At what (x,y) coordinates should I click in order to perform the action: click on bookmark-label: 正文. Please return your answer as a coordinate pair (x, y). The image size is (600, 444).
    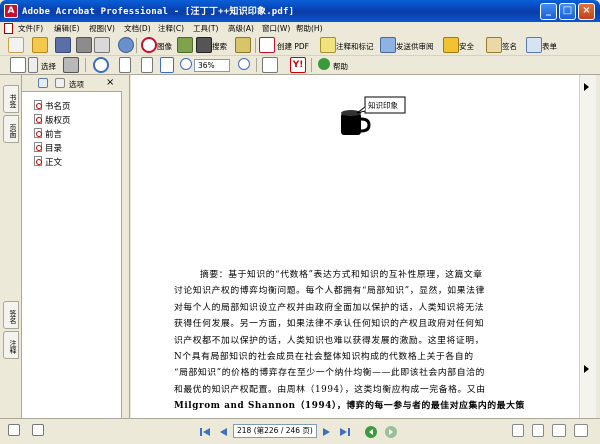
    Looking at the image, I should click on (54, 163).